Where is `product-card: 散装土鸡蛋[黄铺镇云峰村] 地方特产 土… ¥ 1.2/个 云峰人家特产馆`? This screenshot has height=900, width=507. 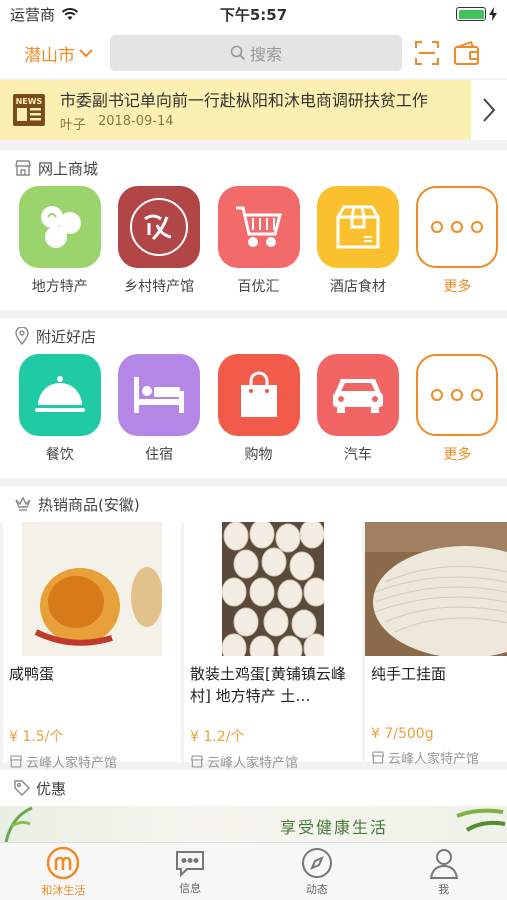
product-card: 散装土鸡蛋[黄铺镇云峰村] 地方特产 土… ¥ 1.2/个 云峰人家特产馆 is located at coordinates (273, 646).